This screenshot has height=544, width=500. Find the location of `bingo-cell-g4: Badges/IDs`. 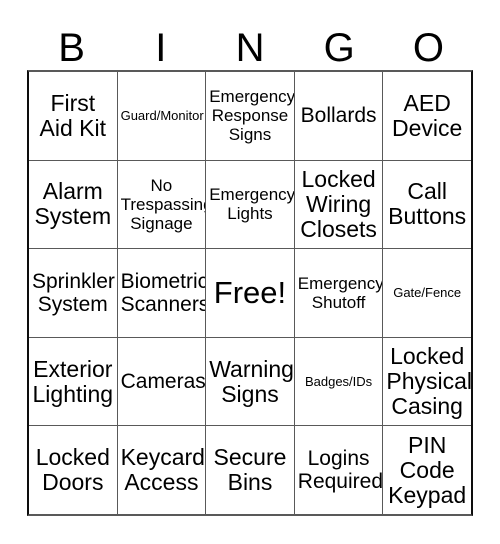

bingo-cell-g4: Badges/IDs is located at coordinates (339, 381).